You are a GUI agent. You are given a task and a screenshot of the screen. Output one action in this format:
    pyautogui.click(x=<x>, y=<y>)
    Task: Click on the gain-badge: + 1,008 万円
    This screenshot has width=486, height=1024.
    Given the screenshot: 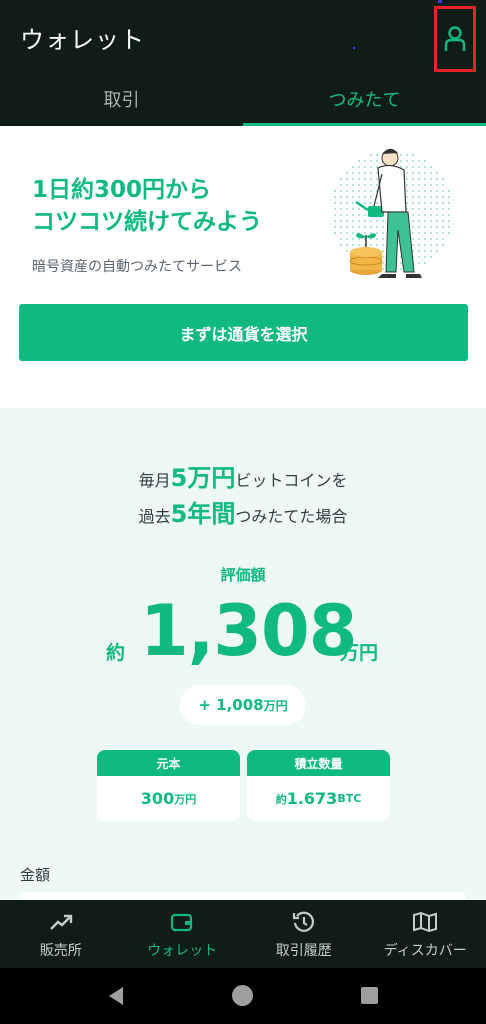 What is the action you would take?
    pyautogui.click(x=243, y=705)
    